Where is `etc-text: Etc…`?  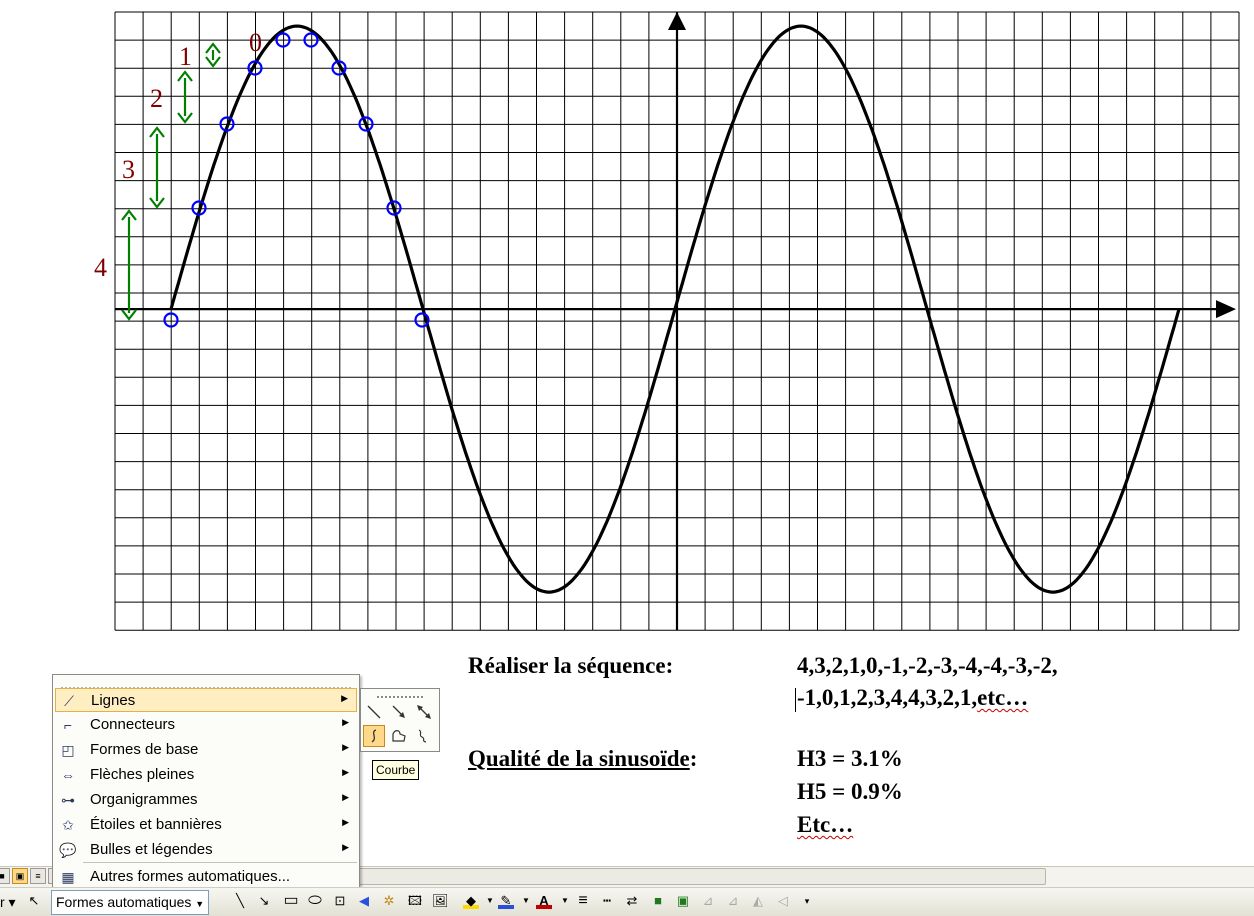 etc-text: Etc… is located at coordinates (825, 824).